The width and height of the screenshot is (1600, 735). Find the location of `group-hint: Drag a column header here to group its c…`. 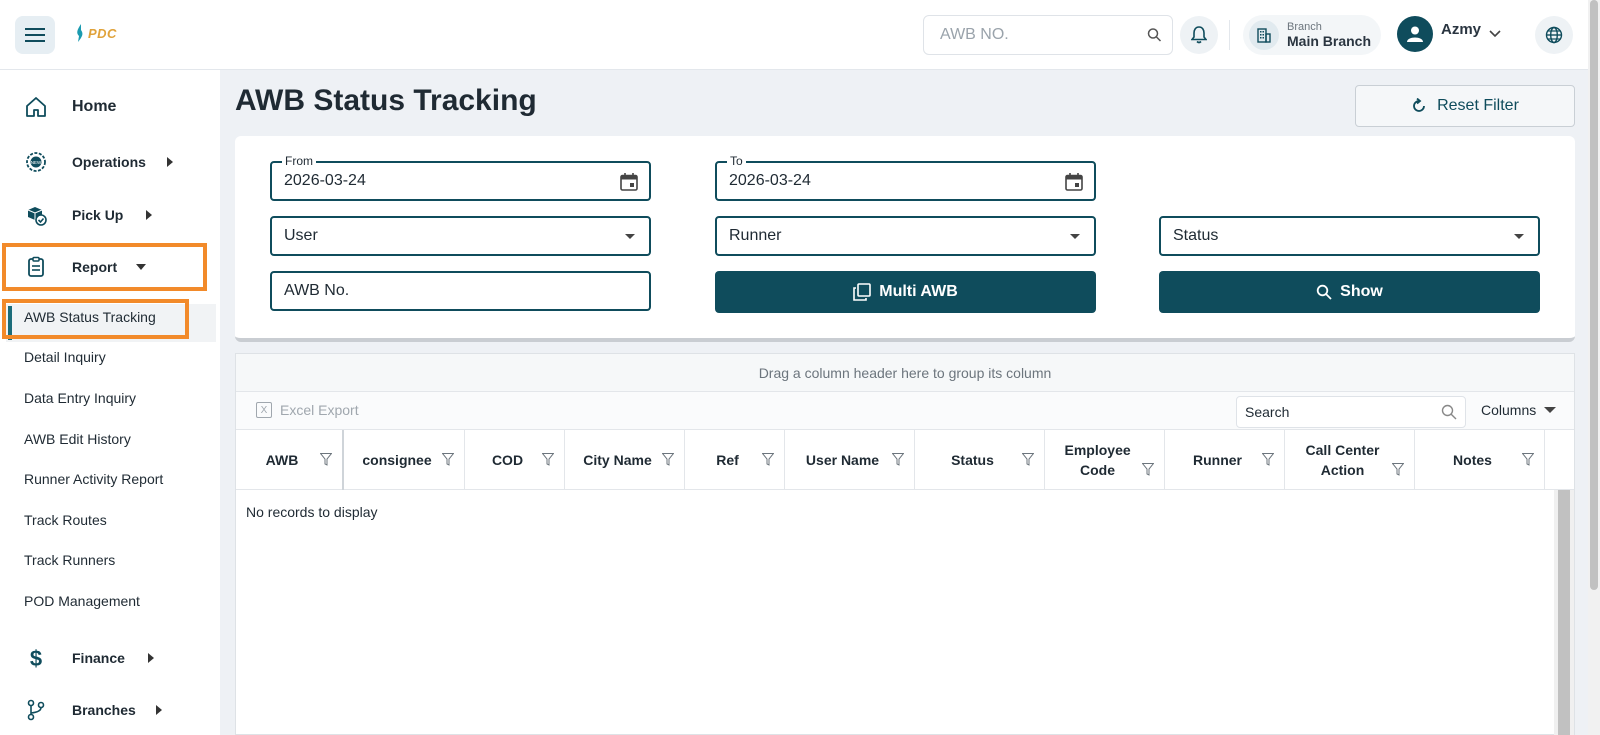

group-hint: Drag a column header here to group its c… is located at coordinates (905, 372).